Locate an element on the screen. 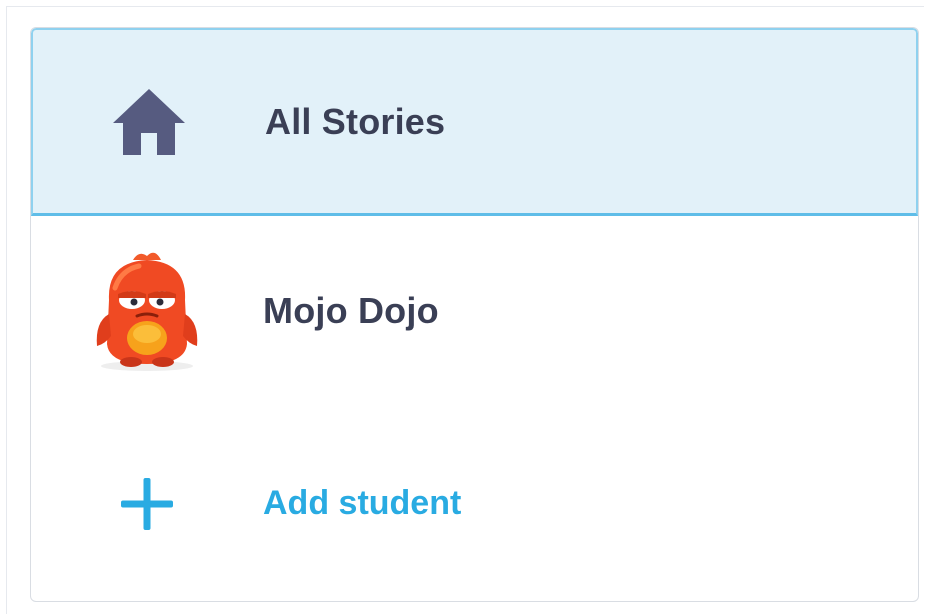  student-name: Mojo Dojo is located at coordinates (351, 310).